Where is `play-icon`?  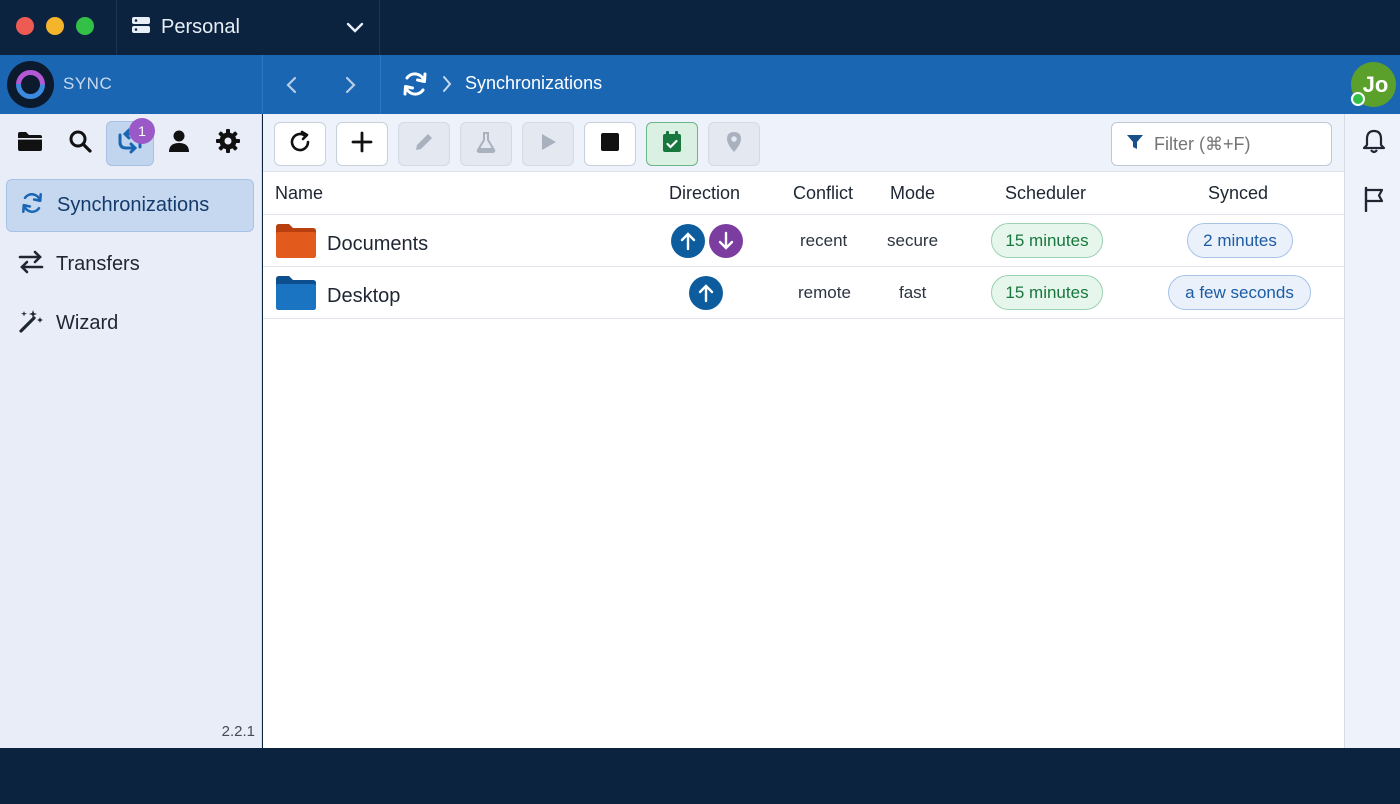 play-icon is located at coordinates (548, 144).